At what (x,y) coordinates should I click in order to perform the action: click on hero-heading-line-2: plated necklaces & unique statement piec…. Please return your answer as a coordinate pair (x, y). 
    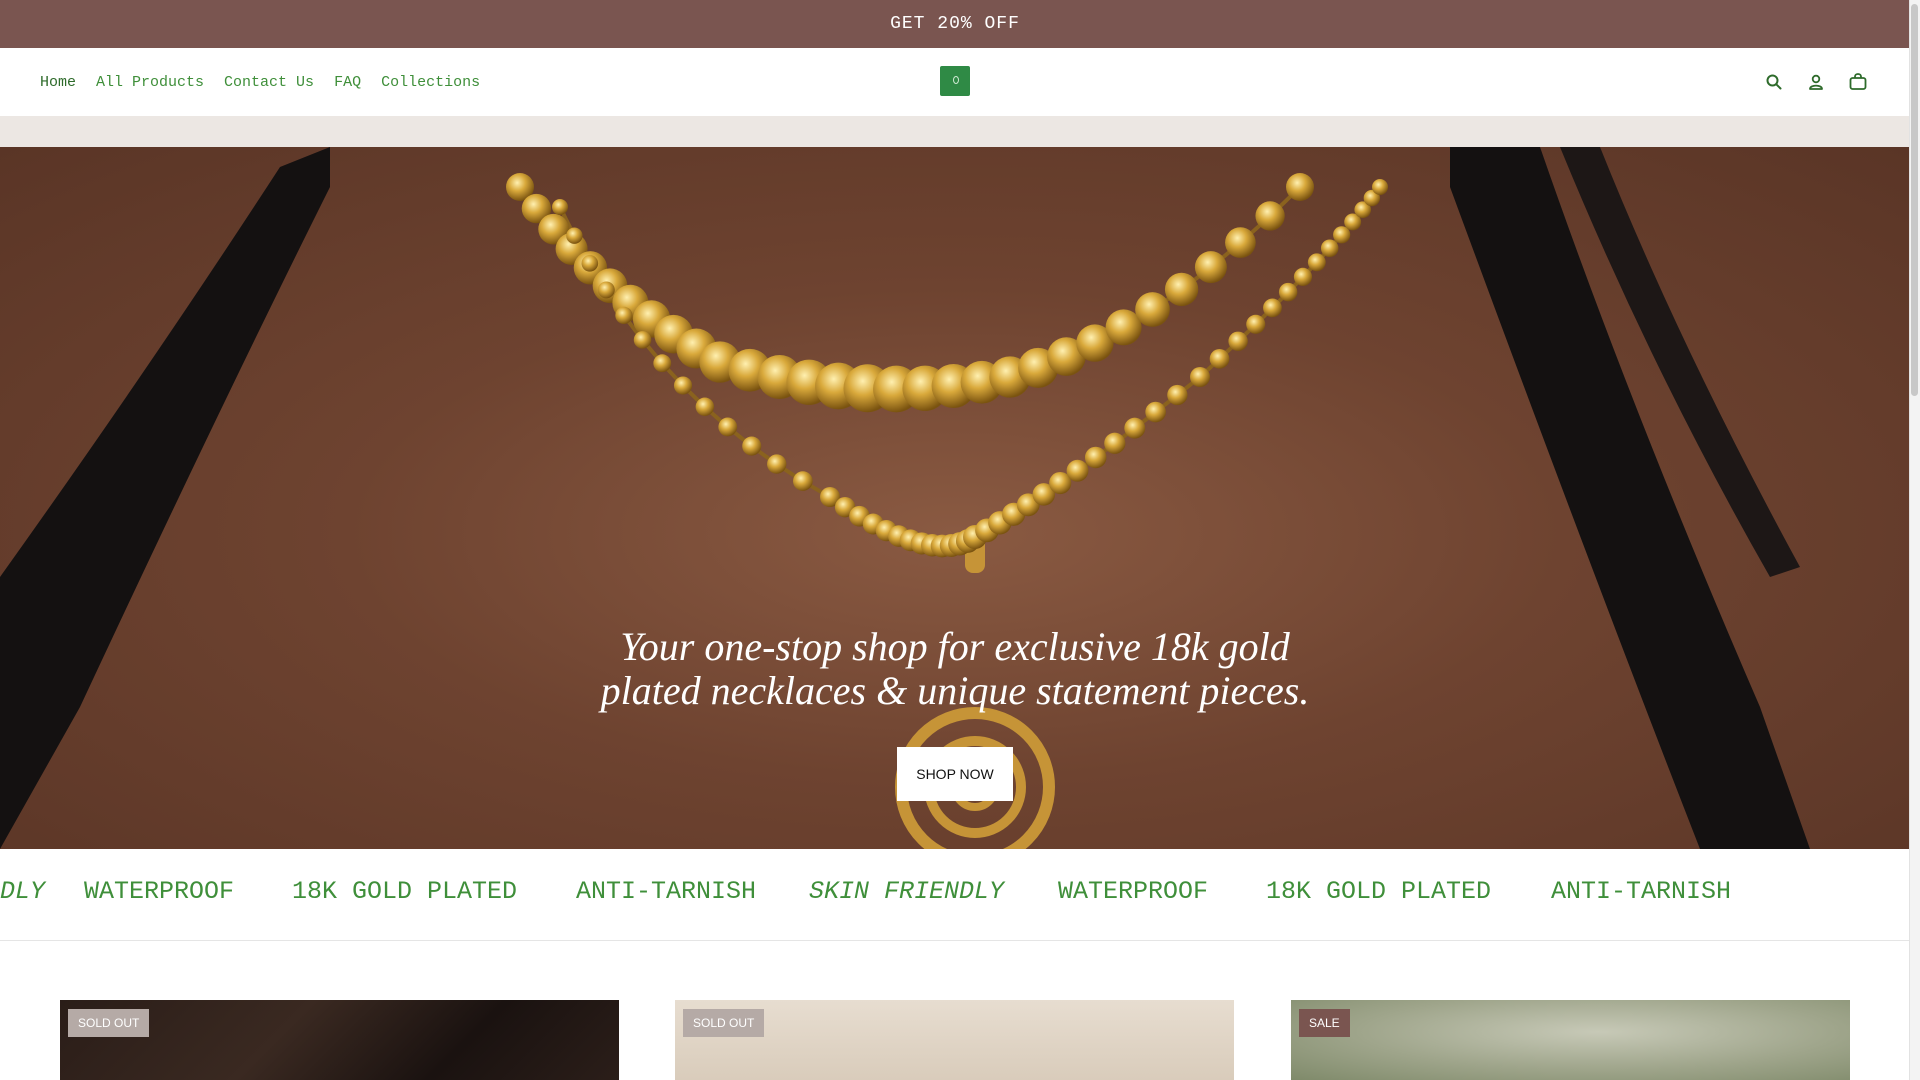
    Looking at the image, I should click on (955, 690).